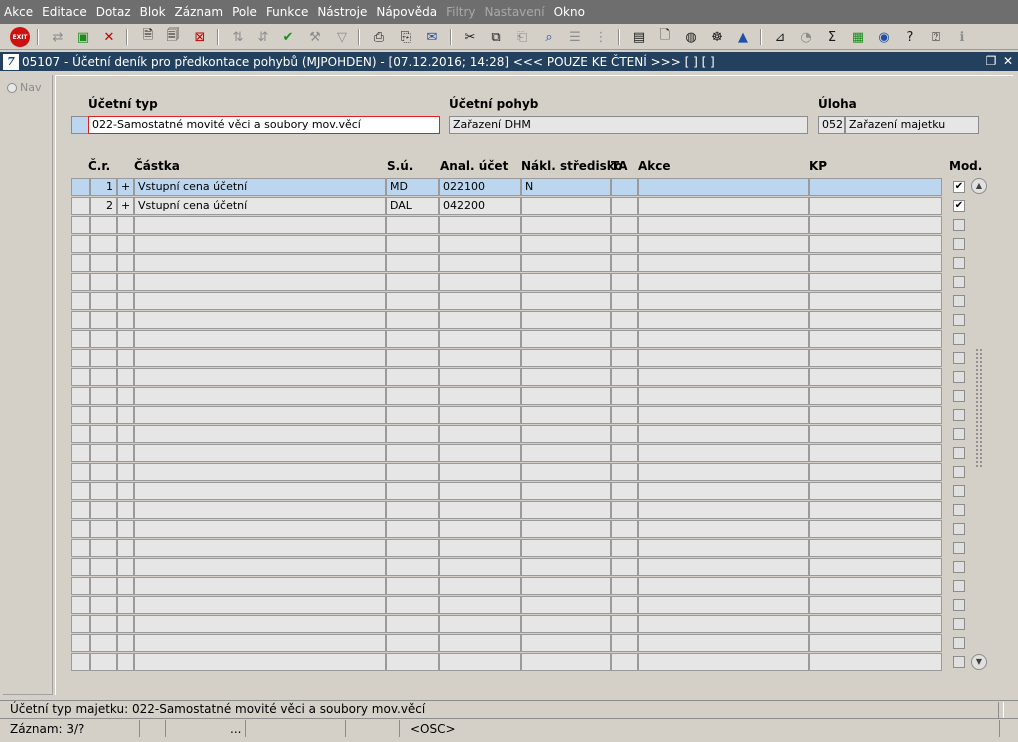 This screenshot has width=1018, height=742. Describe the element at coordinates (936, 37) in the screenshot. I see `help-icon: ⍰` at that location.